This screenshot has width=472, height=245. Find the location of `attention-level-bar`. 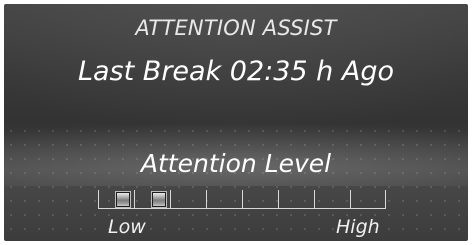

attention-level-bar is located at coordinates (242, 199).